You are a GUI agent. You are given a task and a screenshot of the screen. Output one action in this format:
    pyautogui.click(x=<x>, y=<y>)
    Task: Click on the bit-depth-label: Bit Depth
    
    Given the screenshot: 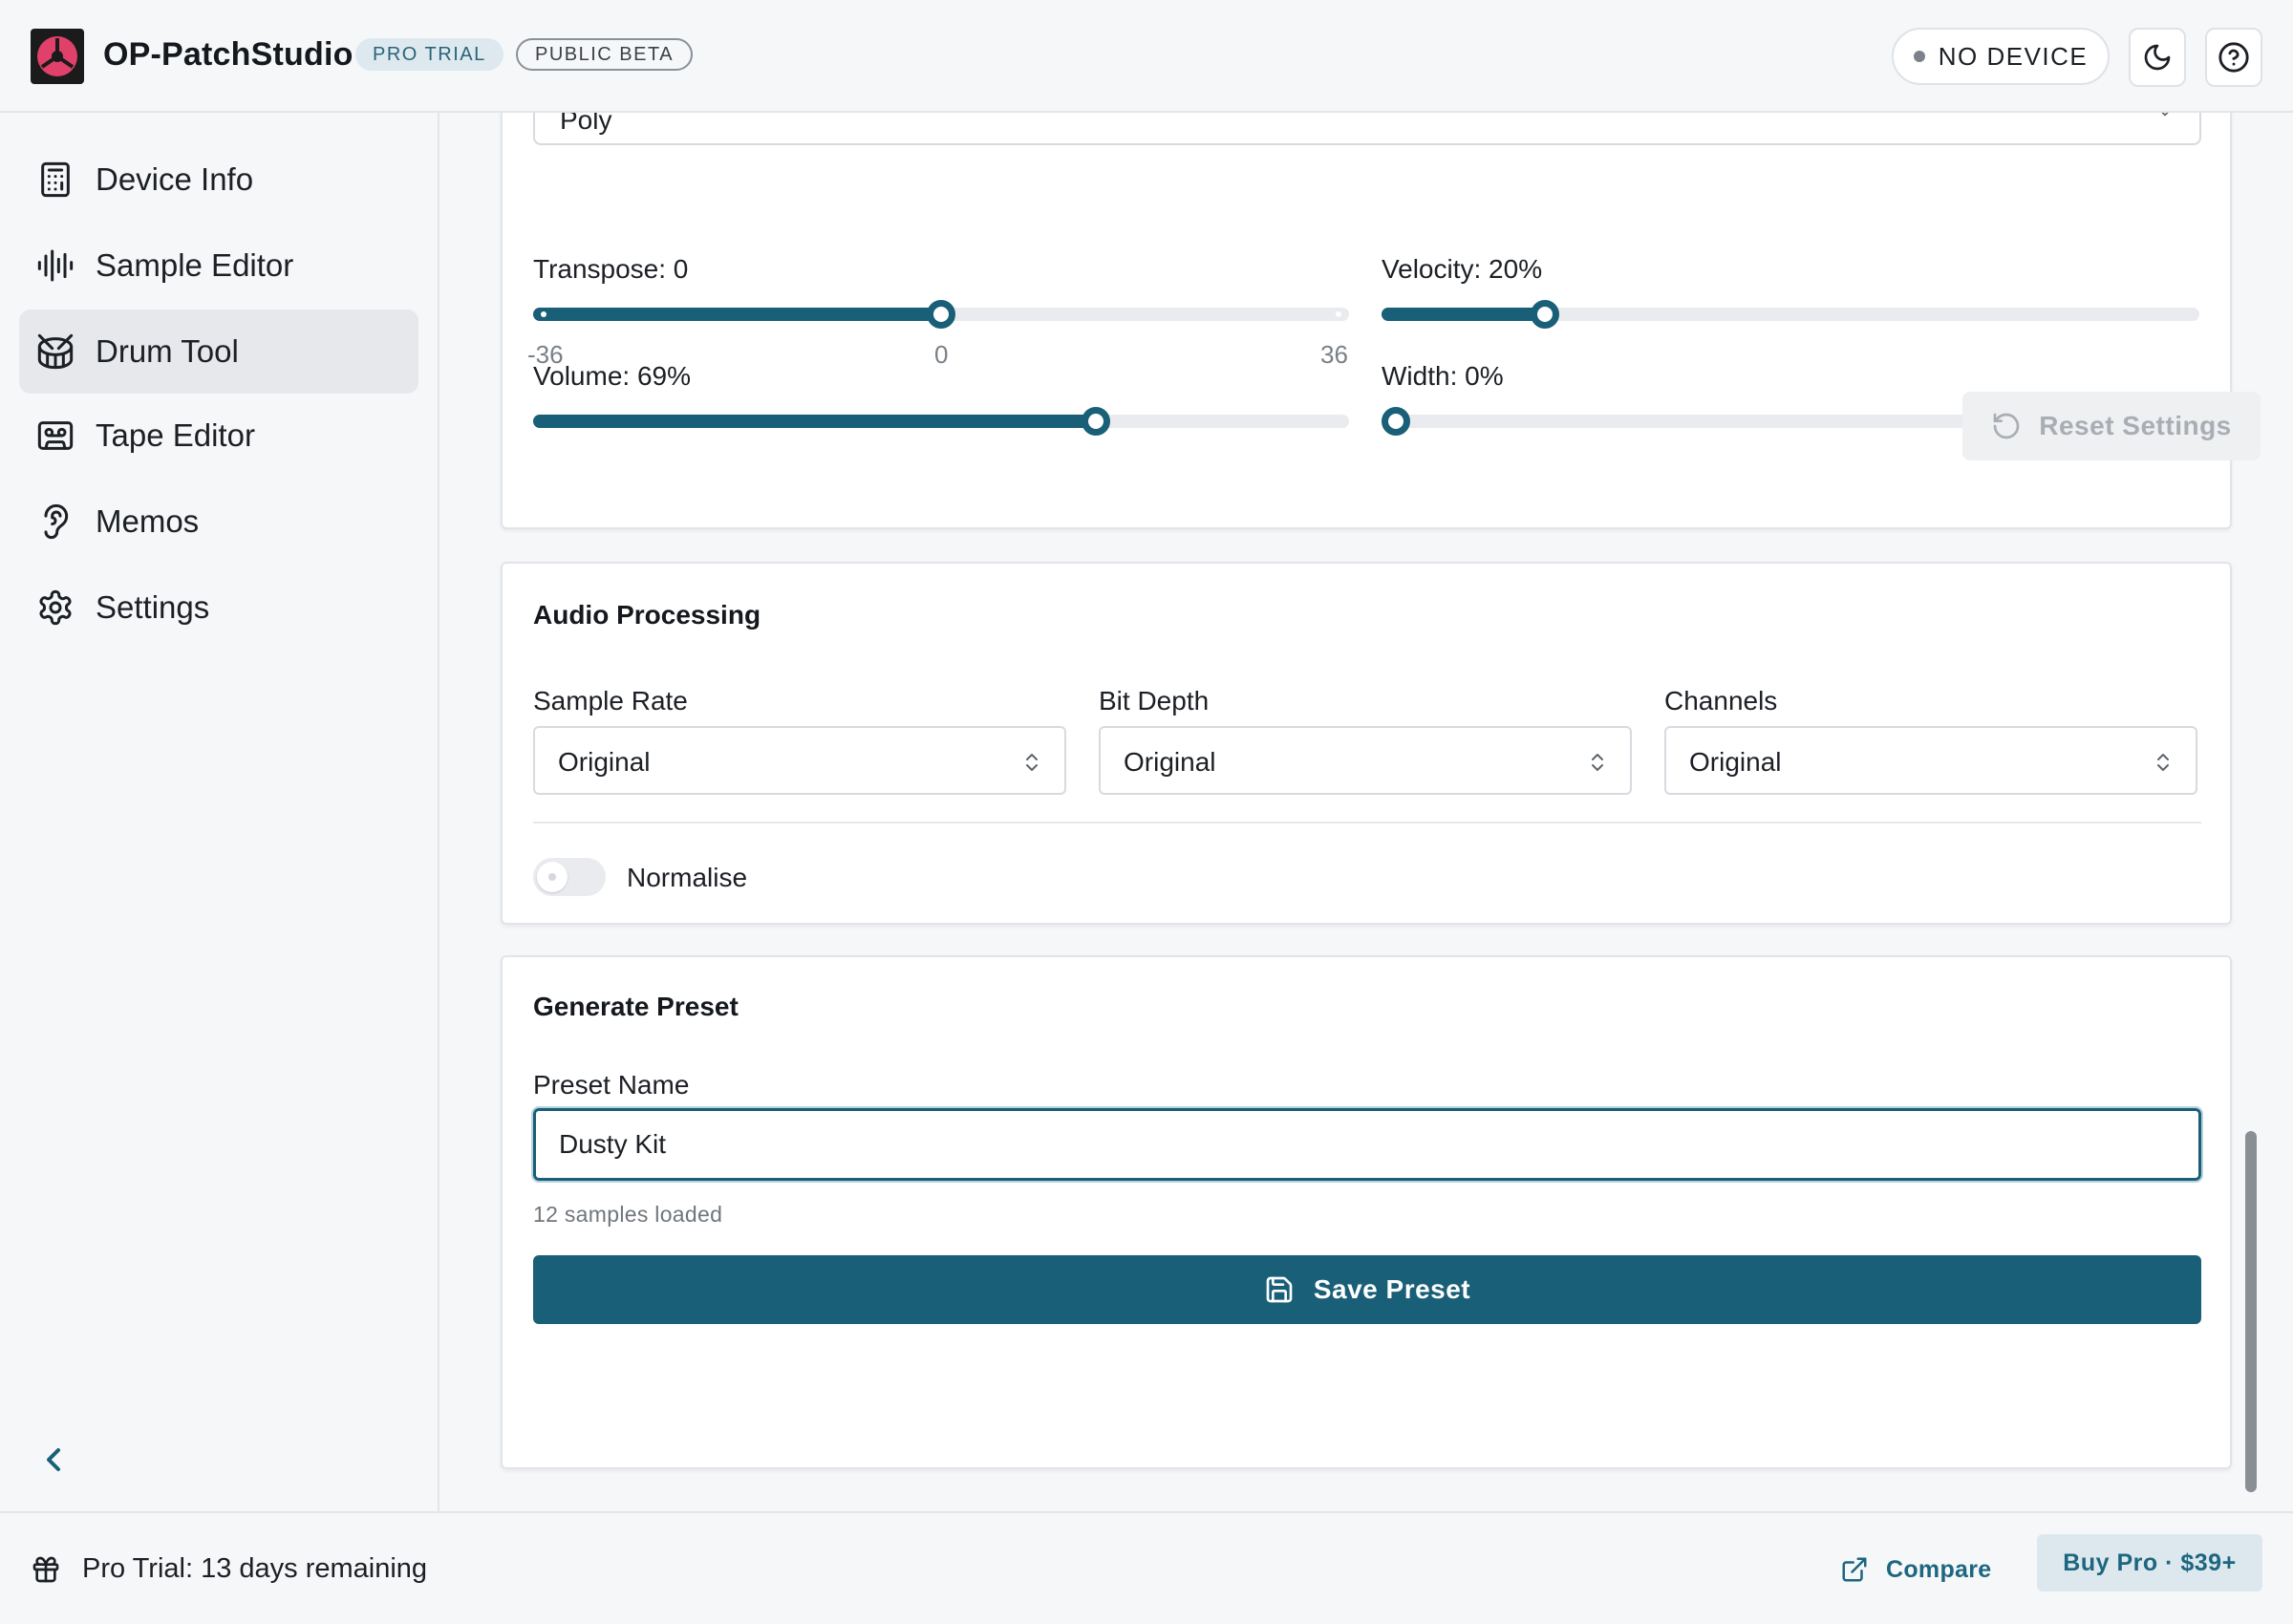 What is the action you would take?
    pyautogui.click(x=1155, y=701)
    